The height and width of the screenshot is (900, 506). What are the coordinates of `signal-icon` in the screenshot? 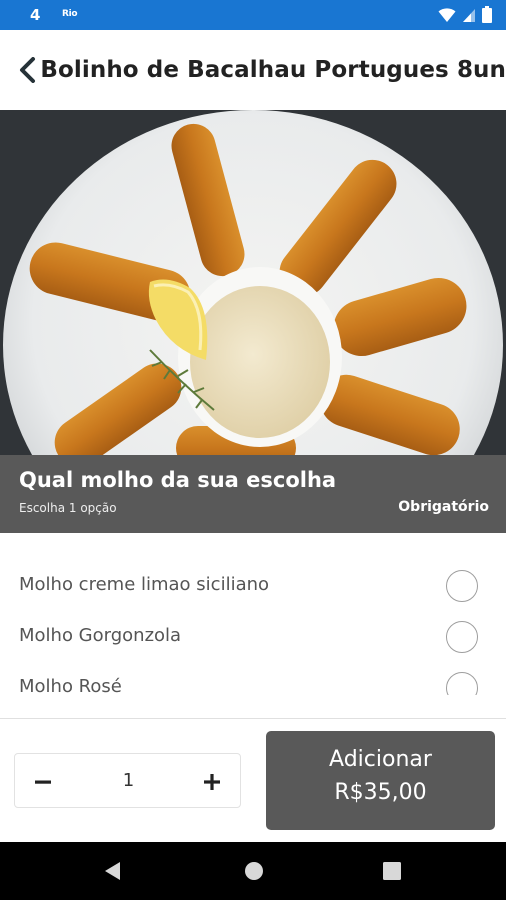 It's located at (469, 15).